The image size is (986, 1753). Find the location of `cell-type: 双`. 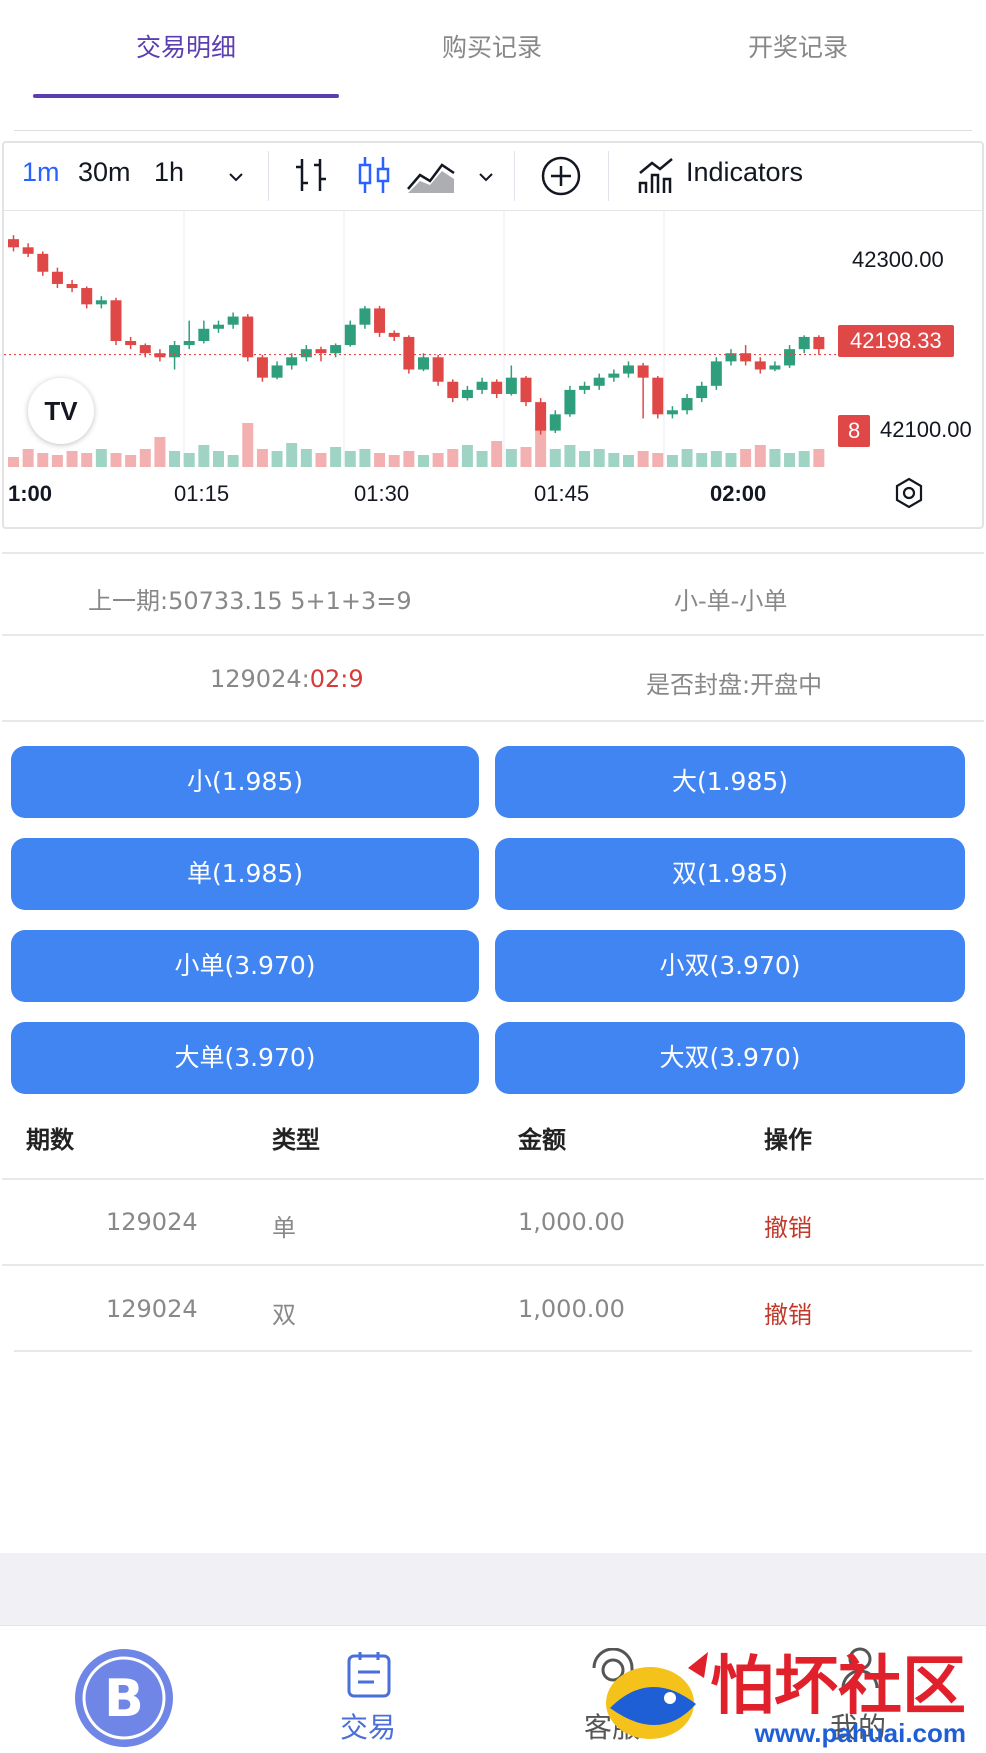

cell-type: 双 is located at coordinates (284, 1315).